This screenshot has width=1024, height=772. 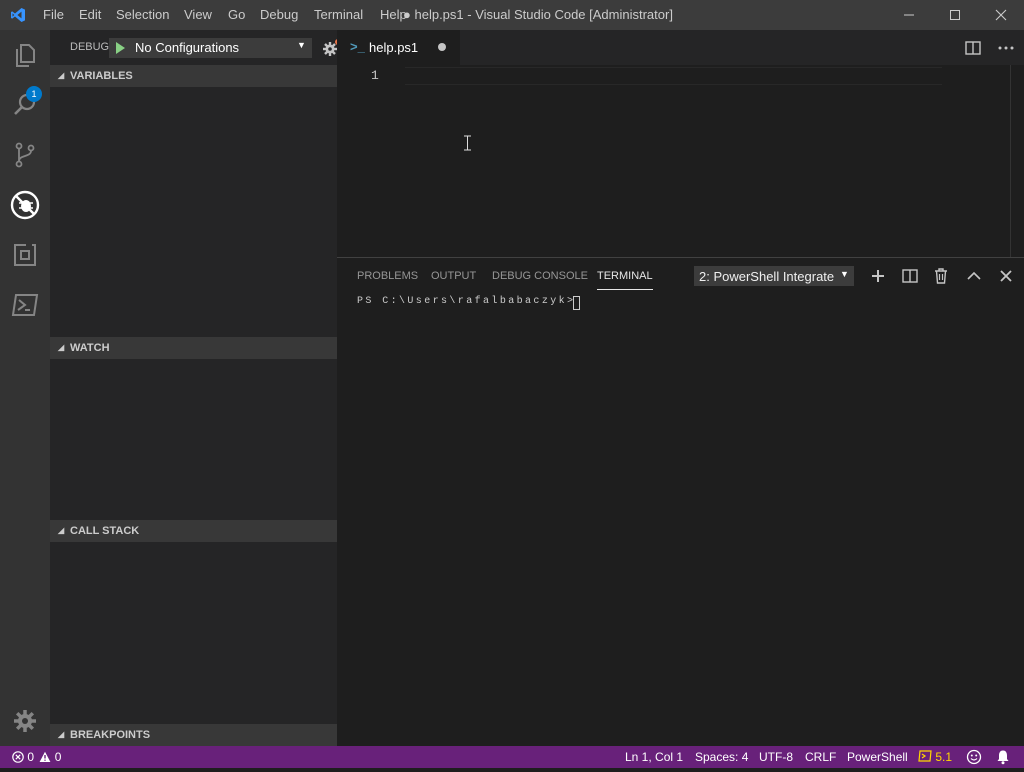 I want to click on split-terminal-icon, so click(x=910, y=276).